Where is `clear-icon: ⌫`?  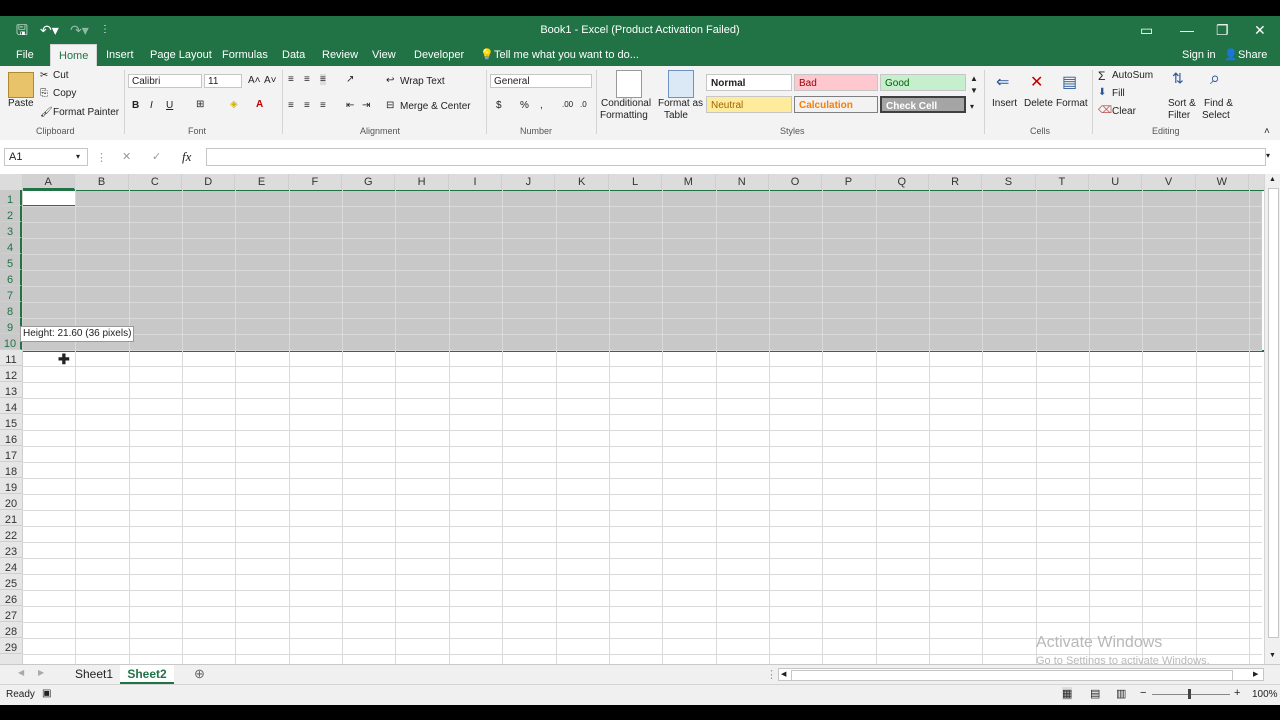 clear-icon: ⌫ is located at coordinates (1105, 110).